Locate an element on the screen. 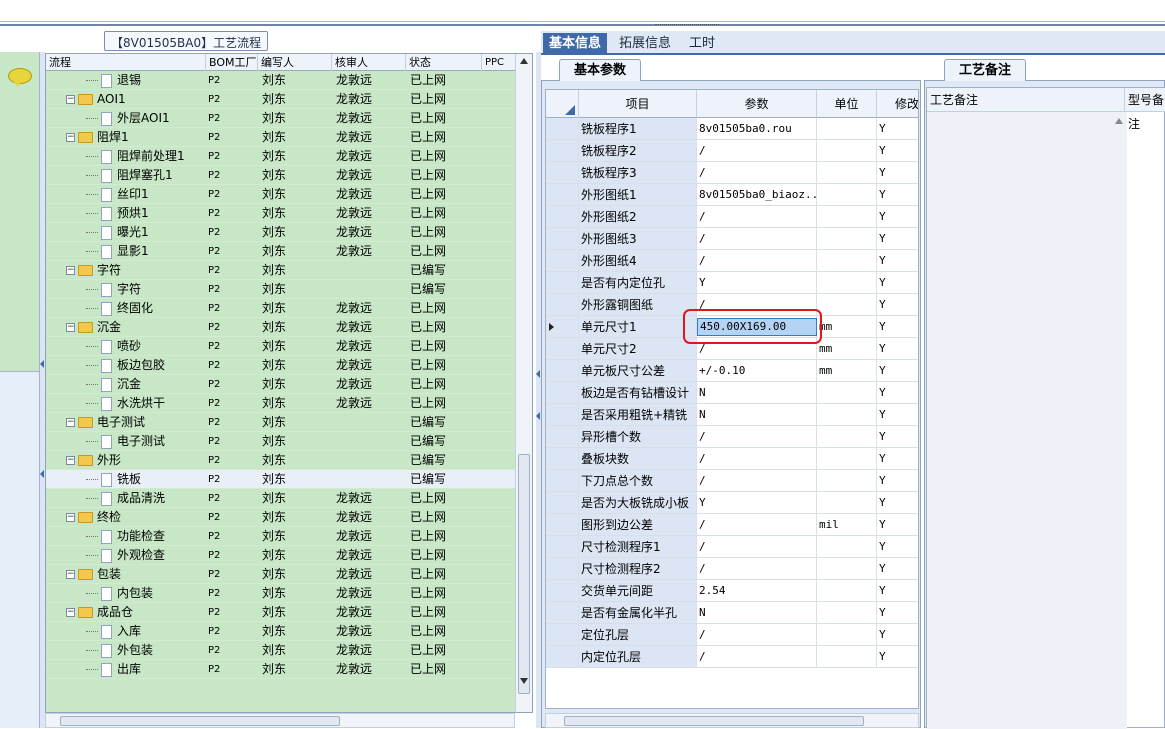 The width and height of the screenshot is (1165, 729). scroll-up-icon is located at coordinates (524, 61).